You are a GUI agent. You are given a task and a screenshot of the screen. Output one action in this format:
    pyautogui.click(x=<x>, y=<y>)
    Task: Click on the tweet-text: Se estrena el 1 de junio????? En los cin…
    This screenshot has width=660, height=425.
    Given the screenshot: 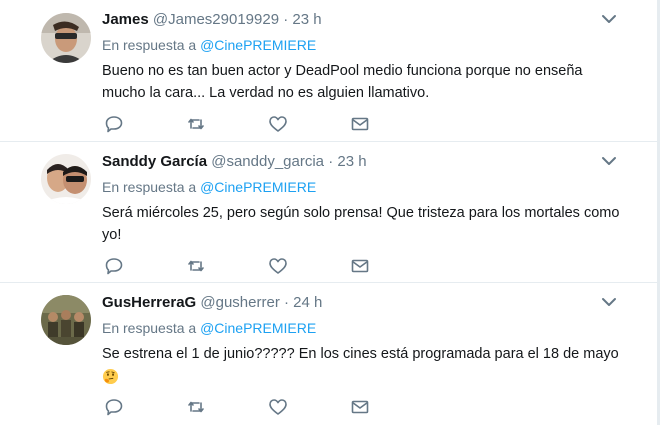 What is the action you would take?
    pyautogui.click(x=362, y=365)
    